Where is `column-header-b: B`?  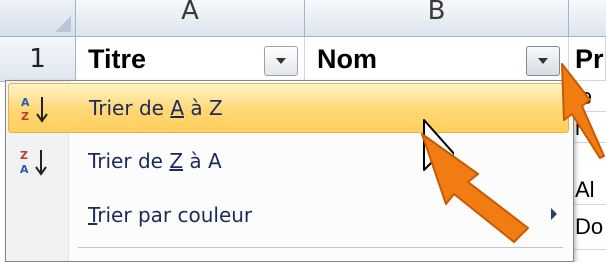
column-header-b: B is located at coordinates (437, 18).